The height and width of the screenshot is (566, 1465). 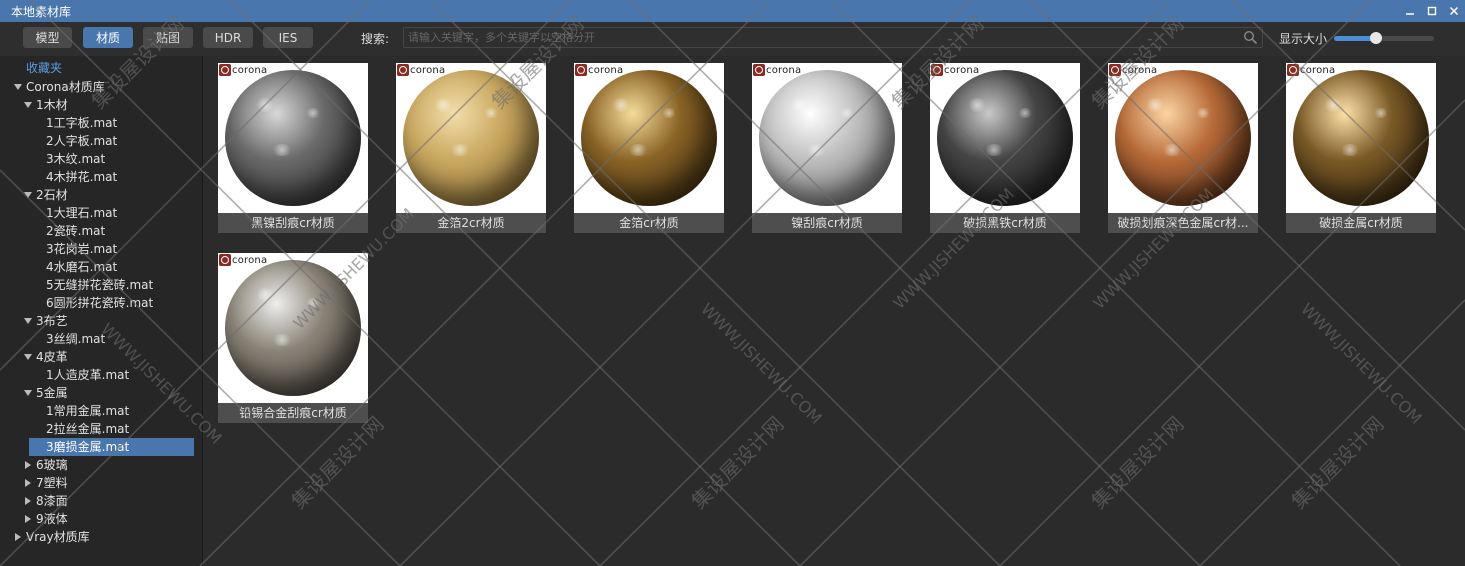 What do you see at coordinates (1432, 11) in the screenshot?
I see `maximize-icon` at bounding box center [1432, 11].